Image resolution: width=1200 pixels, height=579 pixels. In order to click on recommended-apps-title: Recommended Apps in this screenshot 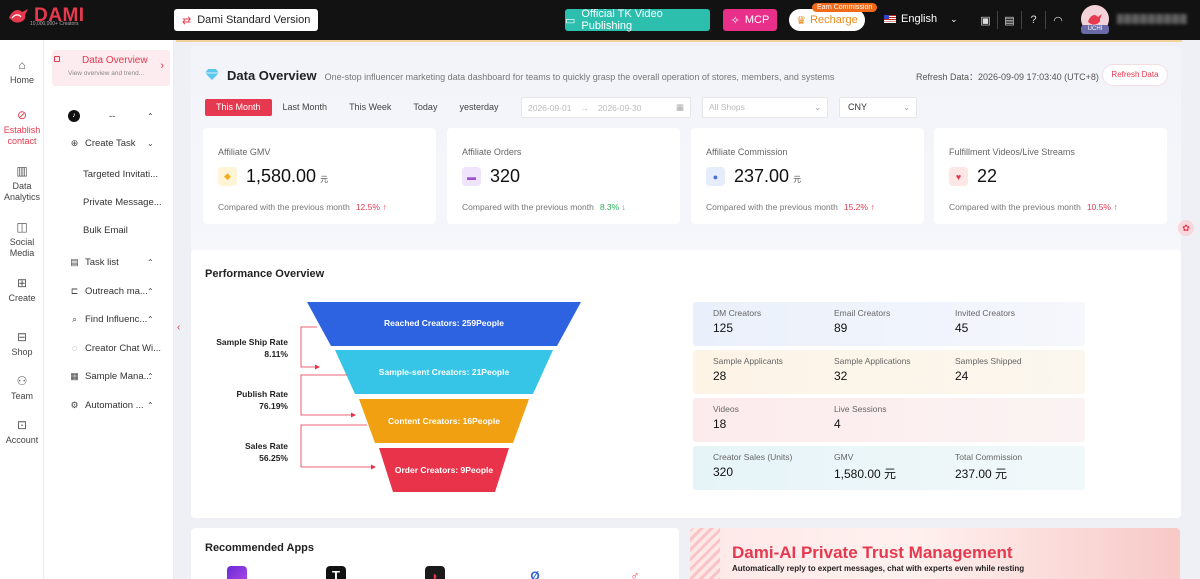, I will do `click(260, 548)`.